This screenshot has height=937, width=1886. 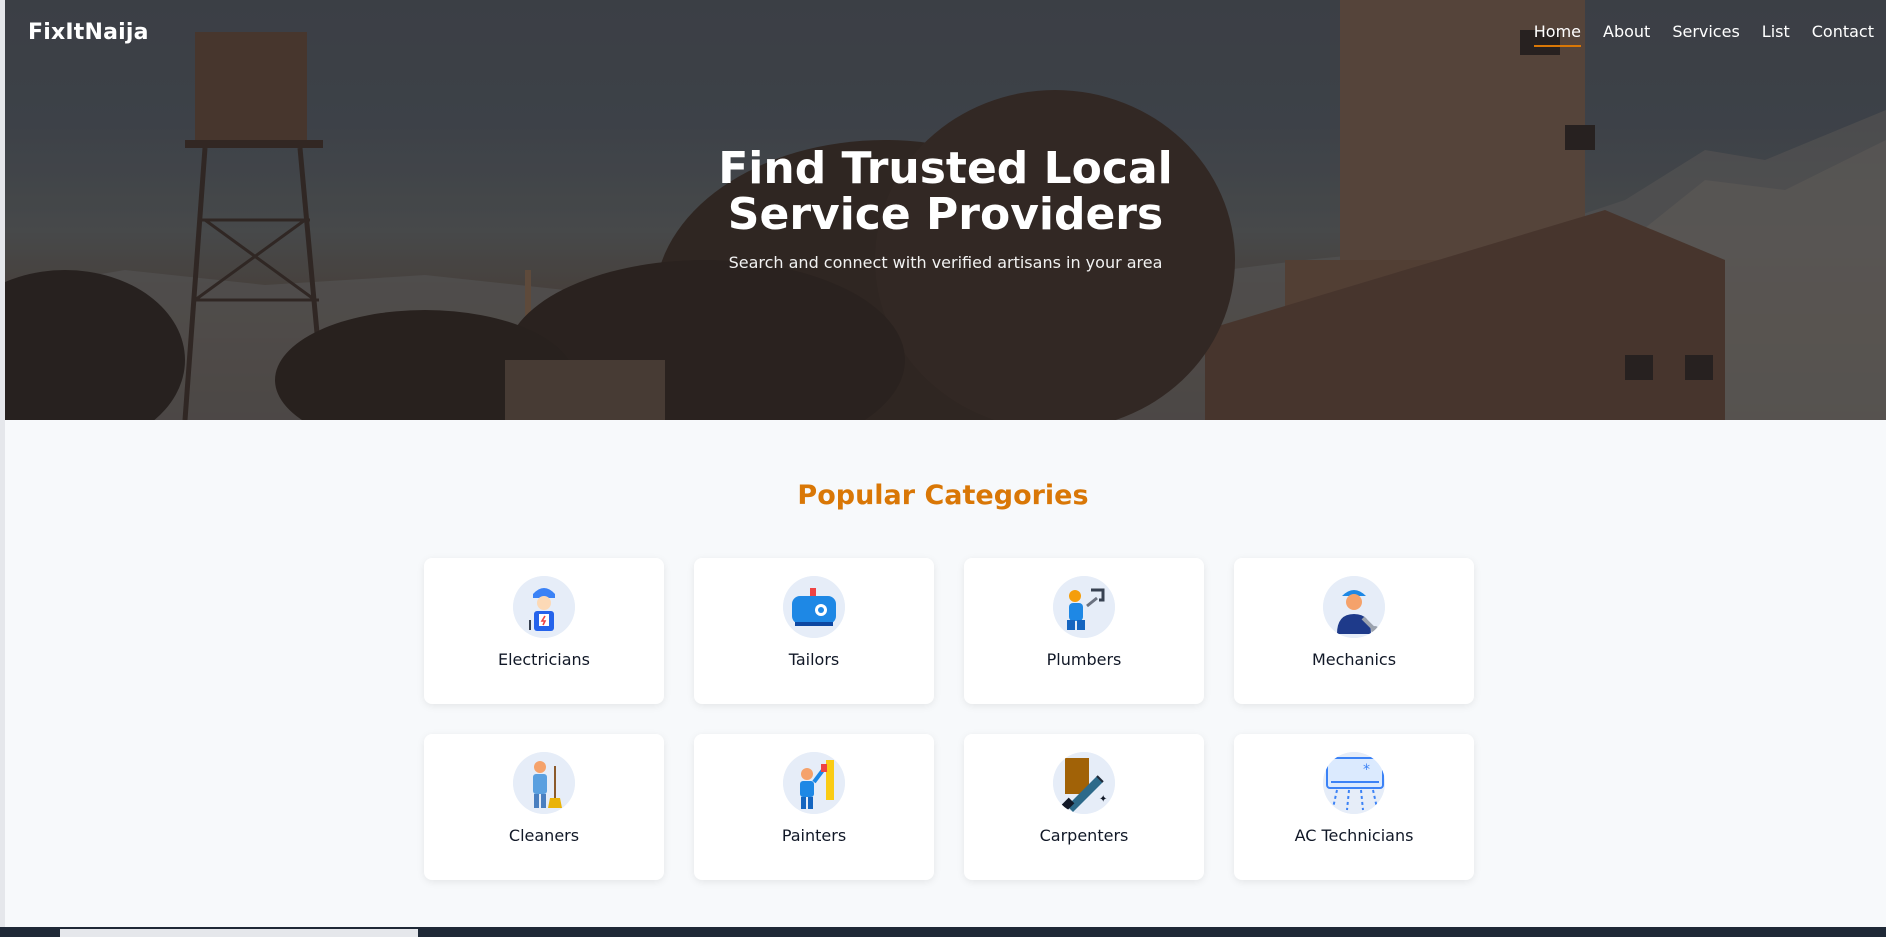 I want to click on category-card-carpenters: ✦ Carpenters, so click(x=1084, y=807).